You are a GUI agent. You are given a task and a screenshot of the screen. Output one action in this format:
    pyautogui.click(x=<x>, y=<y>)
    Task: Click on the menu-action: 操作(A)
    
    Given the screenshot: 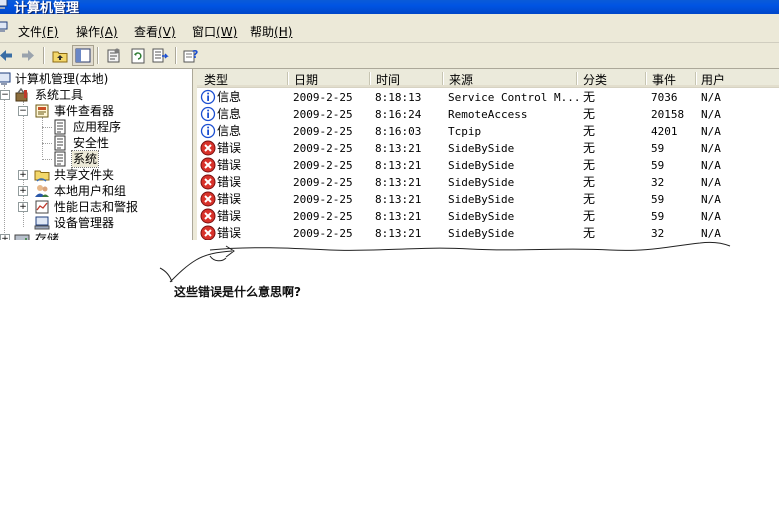 What is the action you would take?
    pyautogui.click(x=97, y=31)
    